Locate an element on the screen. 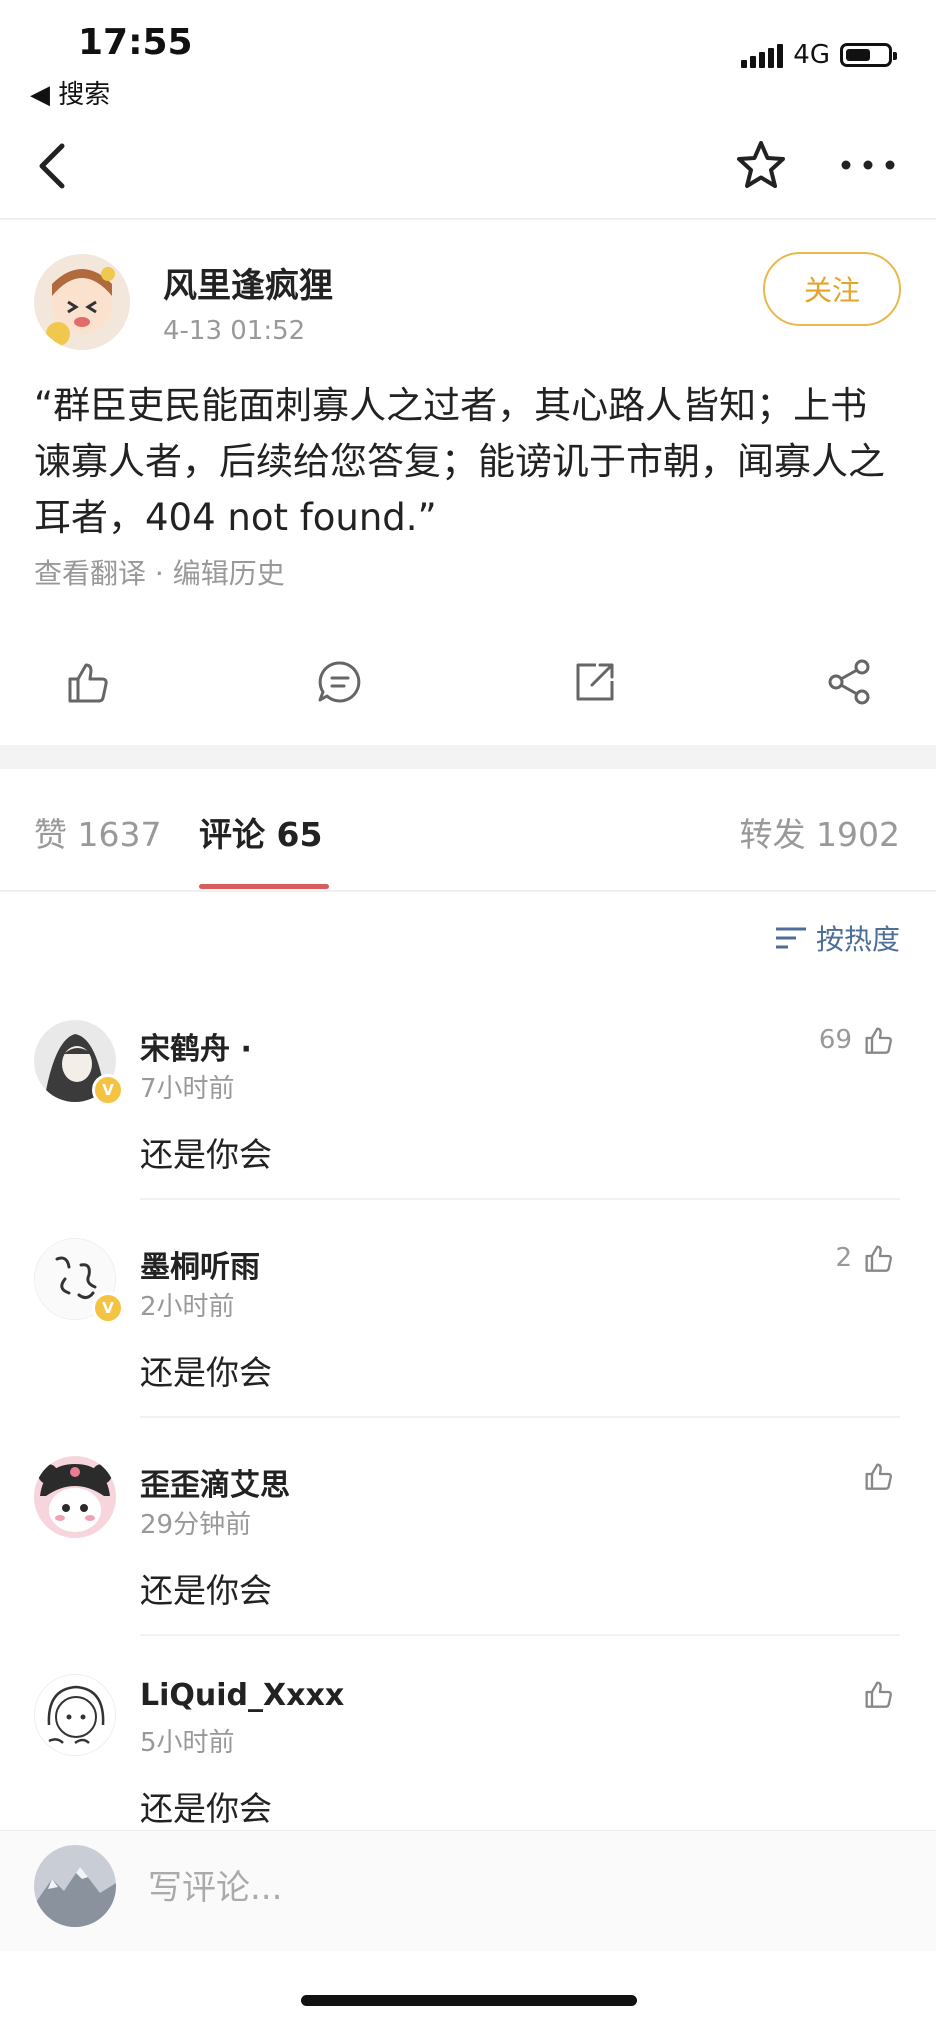 The height and width of the screenshot is (2025, 936). back-arrow-icon is located at coordinates (54, 166).